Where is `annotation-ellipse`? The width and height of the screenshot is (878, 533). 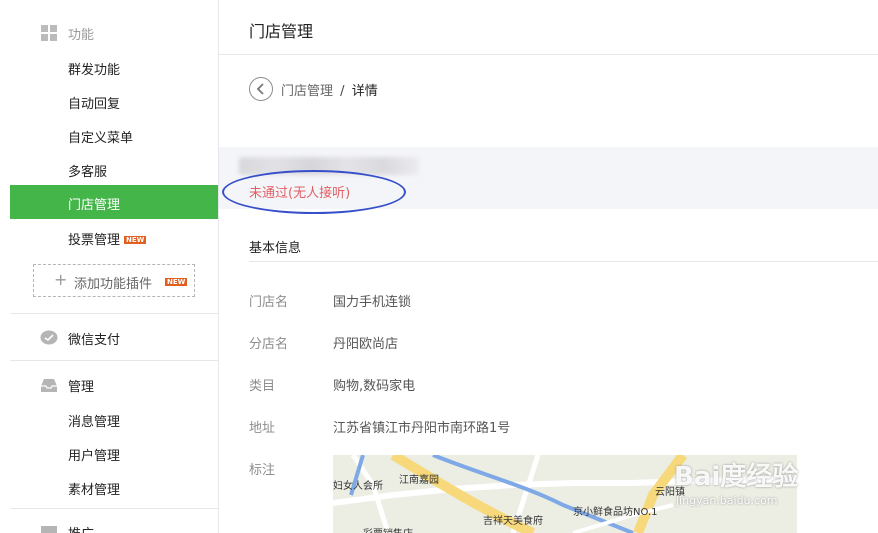
annotation-ellipse is located at coordinates (314, 192).